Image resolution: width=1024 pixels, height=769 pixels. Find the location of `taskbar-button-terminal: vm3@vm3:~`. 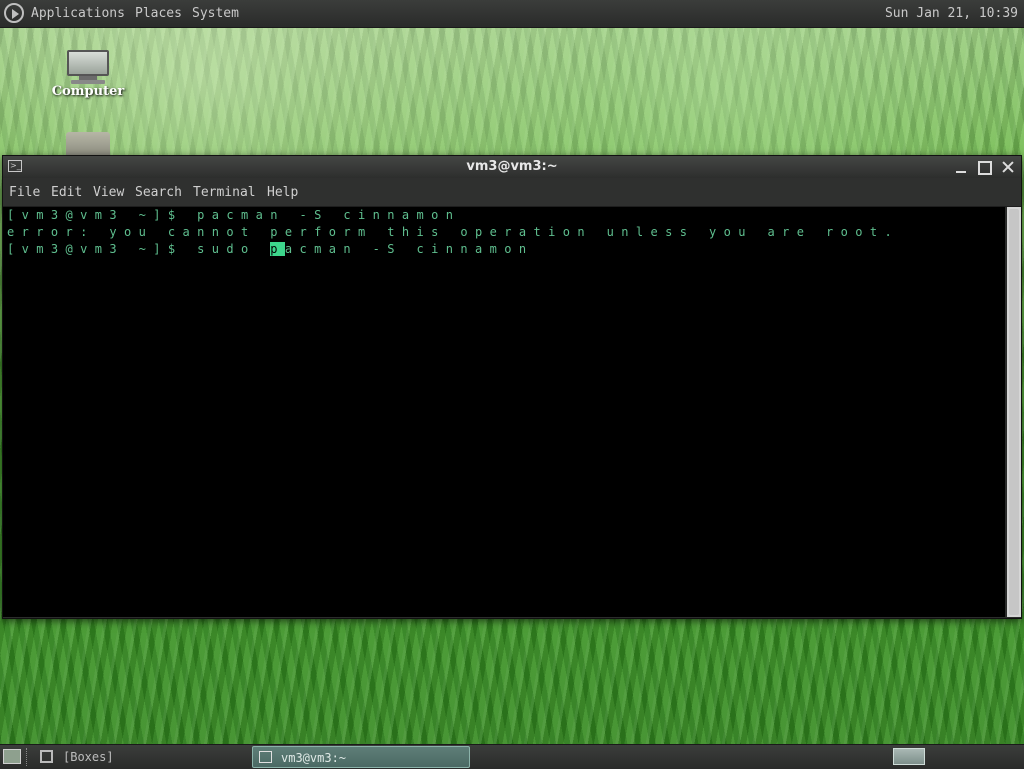

taskbar-button-terminal: vm3@vm3:~ is located at coordinates (361, 757).